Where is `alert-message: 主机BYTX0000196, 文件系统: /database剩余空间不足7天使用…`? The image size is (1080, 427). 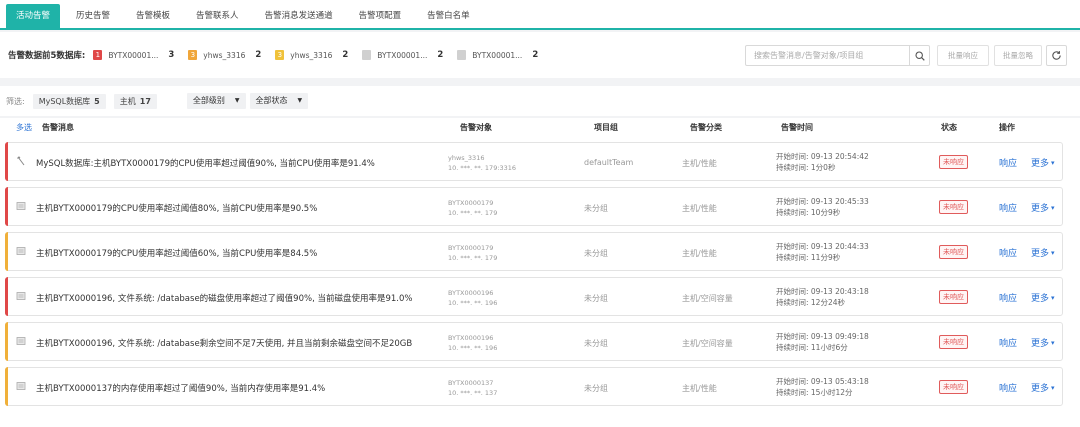 alert-message: 主机BYTX0000196, 文件系统: /database剩余空间不足7天使用… is located at coordinates (224, 343).